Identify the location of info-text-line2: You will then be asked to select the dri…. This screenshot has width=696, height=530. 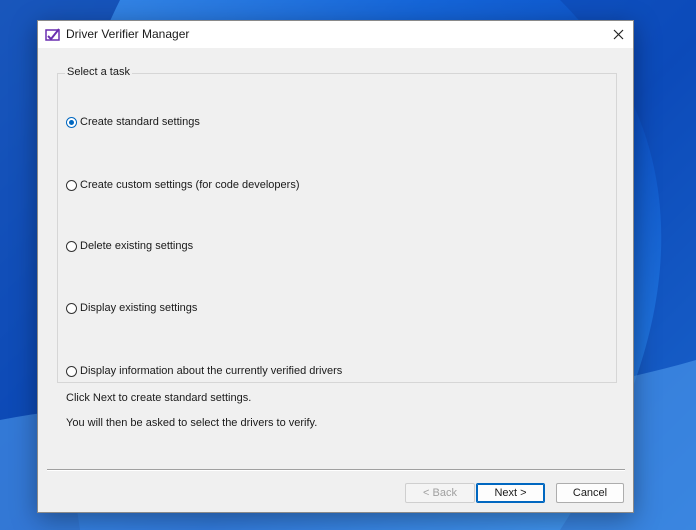
(192, 423).